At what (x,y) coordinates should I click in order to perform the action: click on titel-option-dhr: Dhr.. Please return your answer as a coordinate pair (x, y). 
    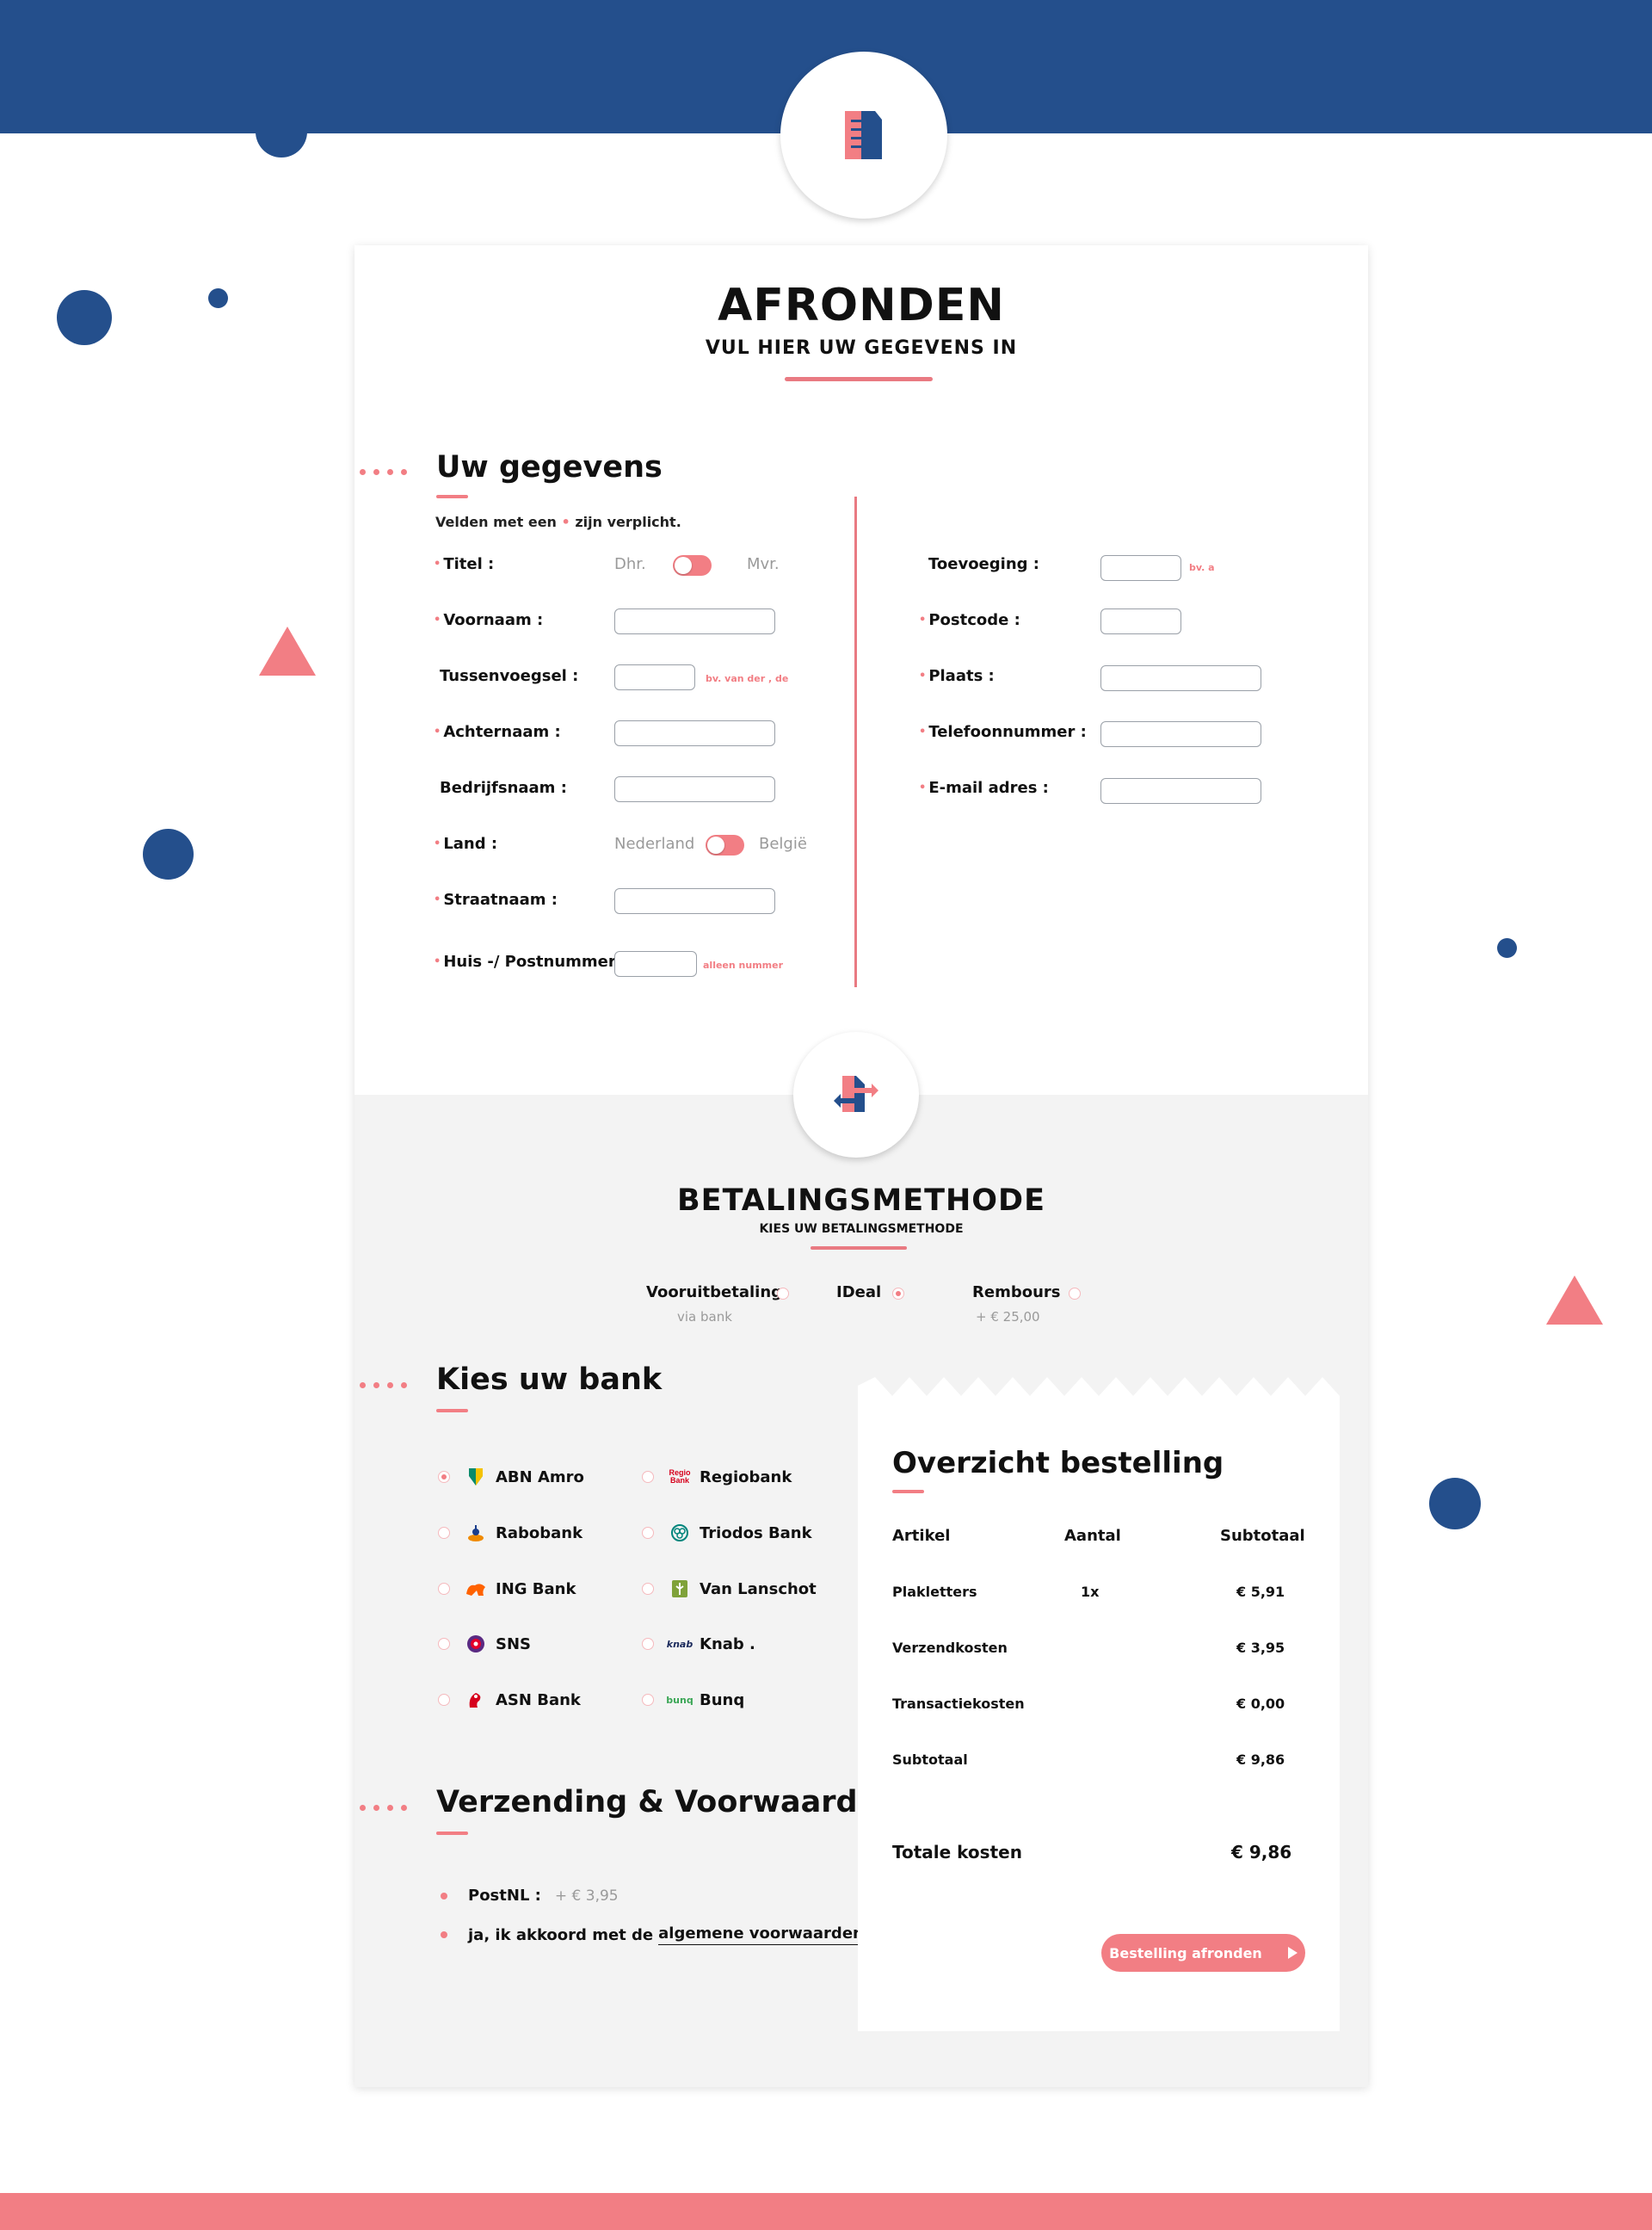
    Looking at the image, I should click on (630, 564).